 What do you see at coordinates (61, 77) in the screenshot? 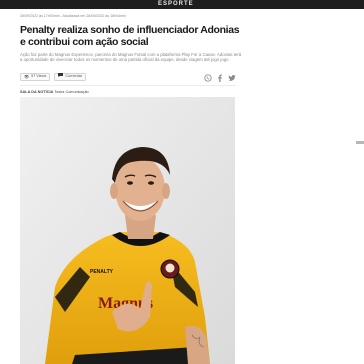
I see `comment-icon` at bounding box center [61, 77].